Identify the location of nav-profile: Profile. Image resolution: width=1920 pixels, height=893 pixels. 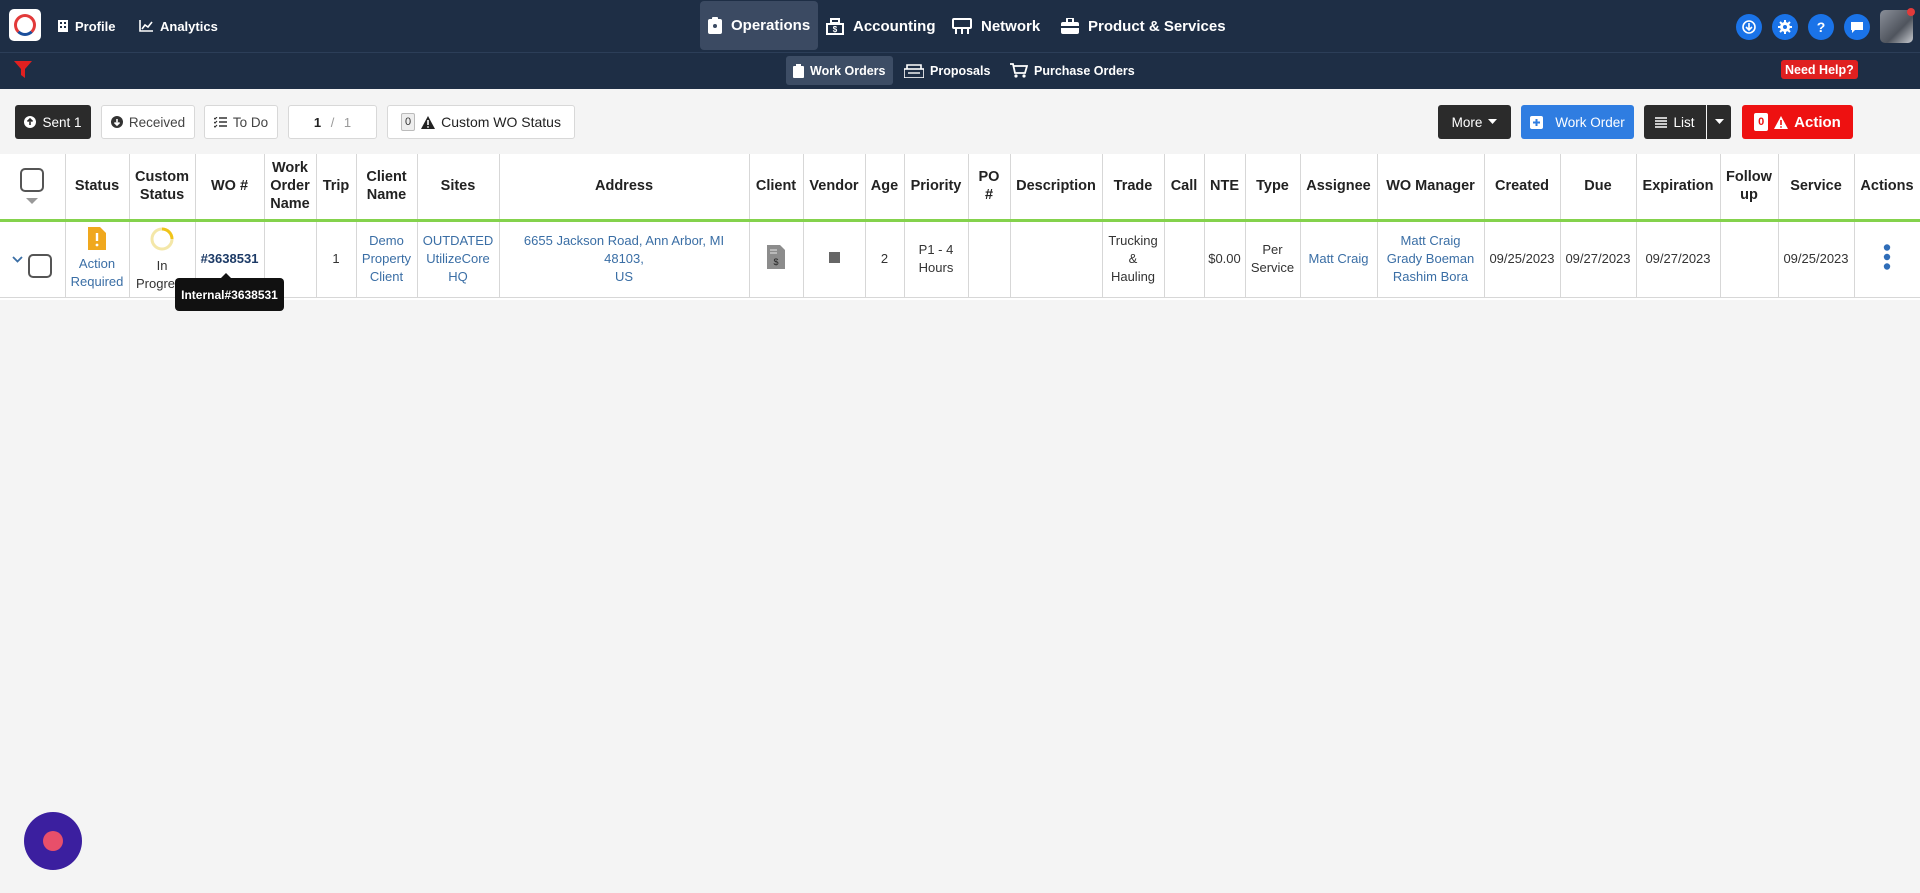
(86, 26).